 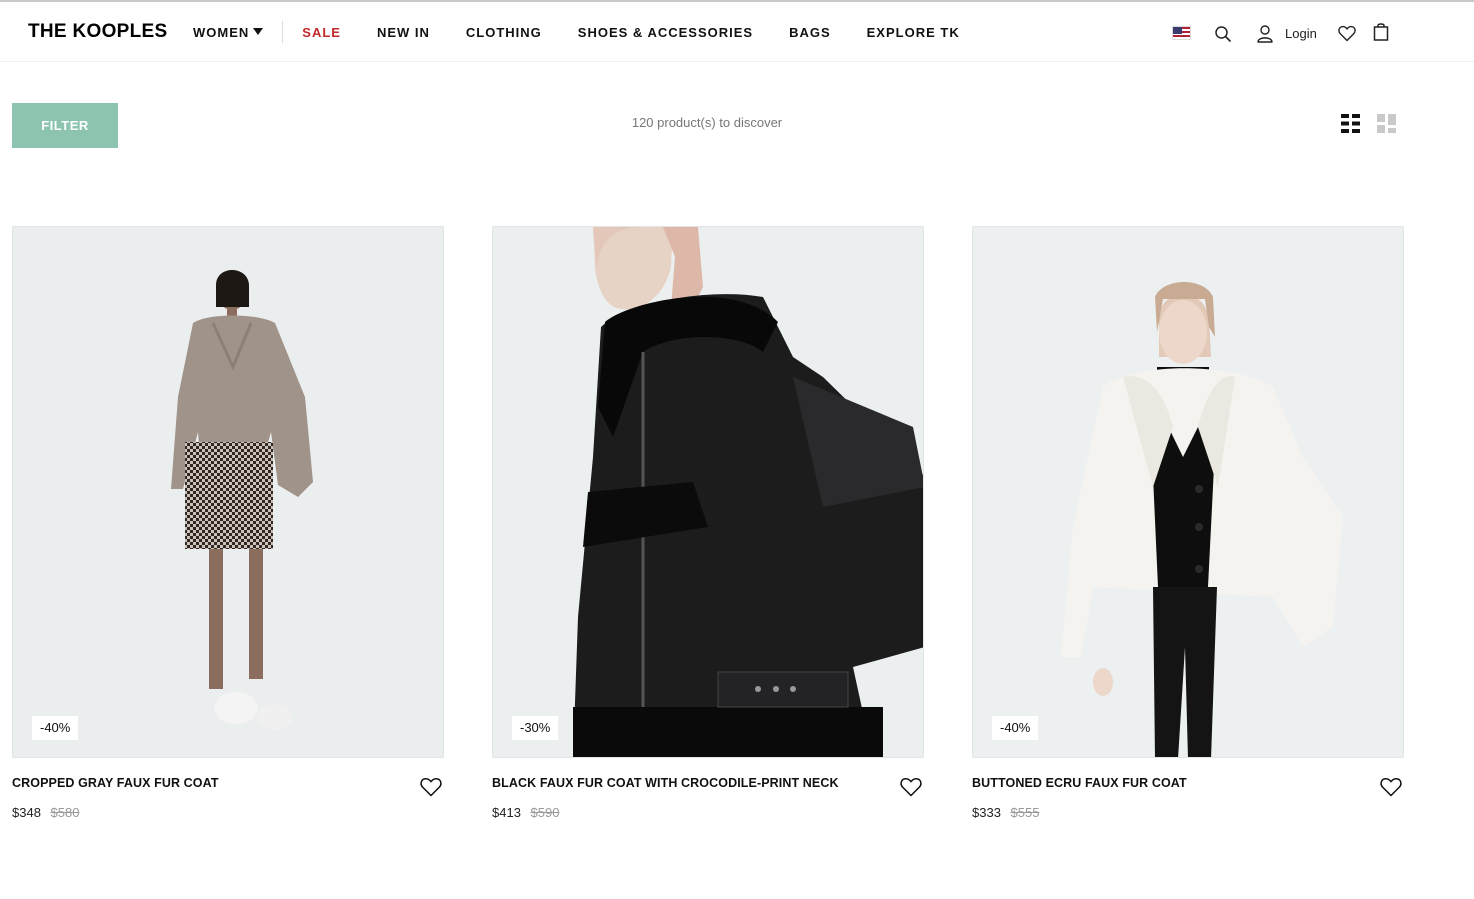 What do you see at coordinates (1172, 783) in the screenshot?
I see `product-name: BUTTONED ECRU FAUX FUR COAT` at bounding box center [1172, 783].